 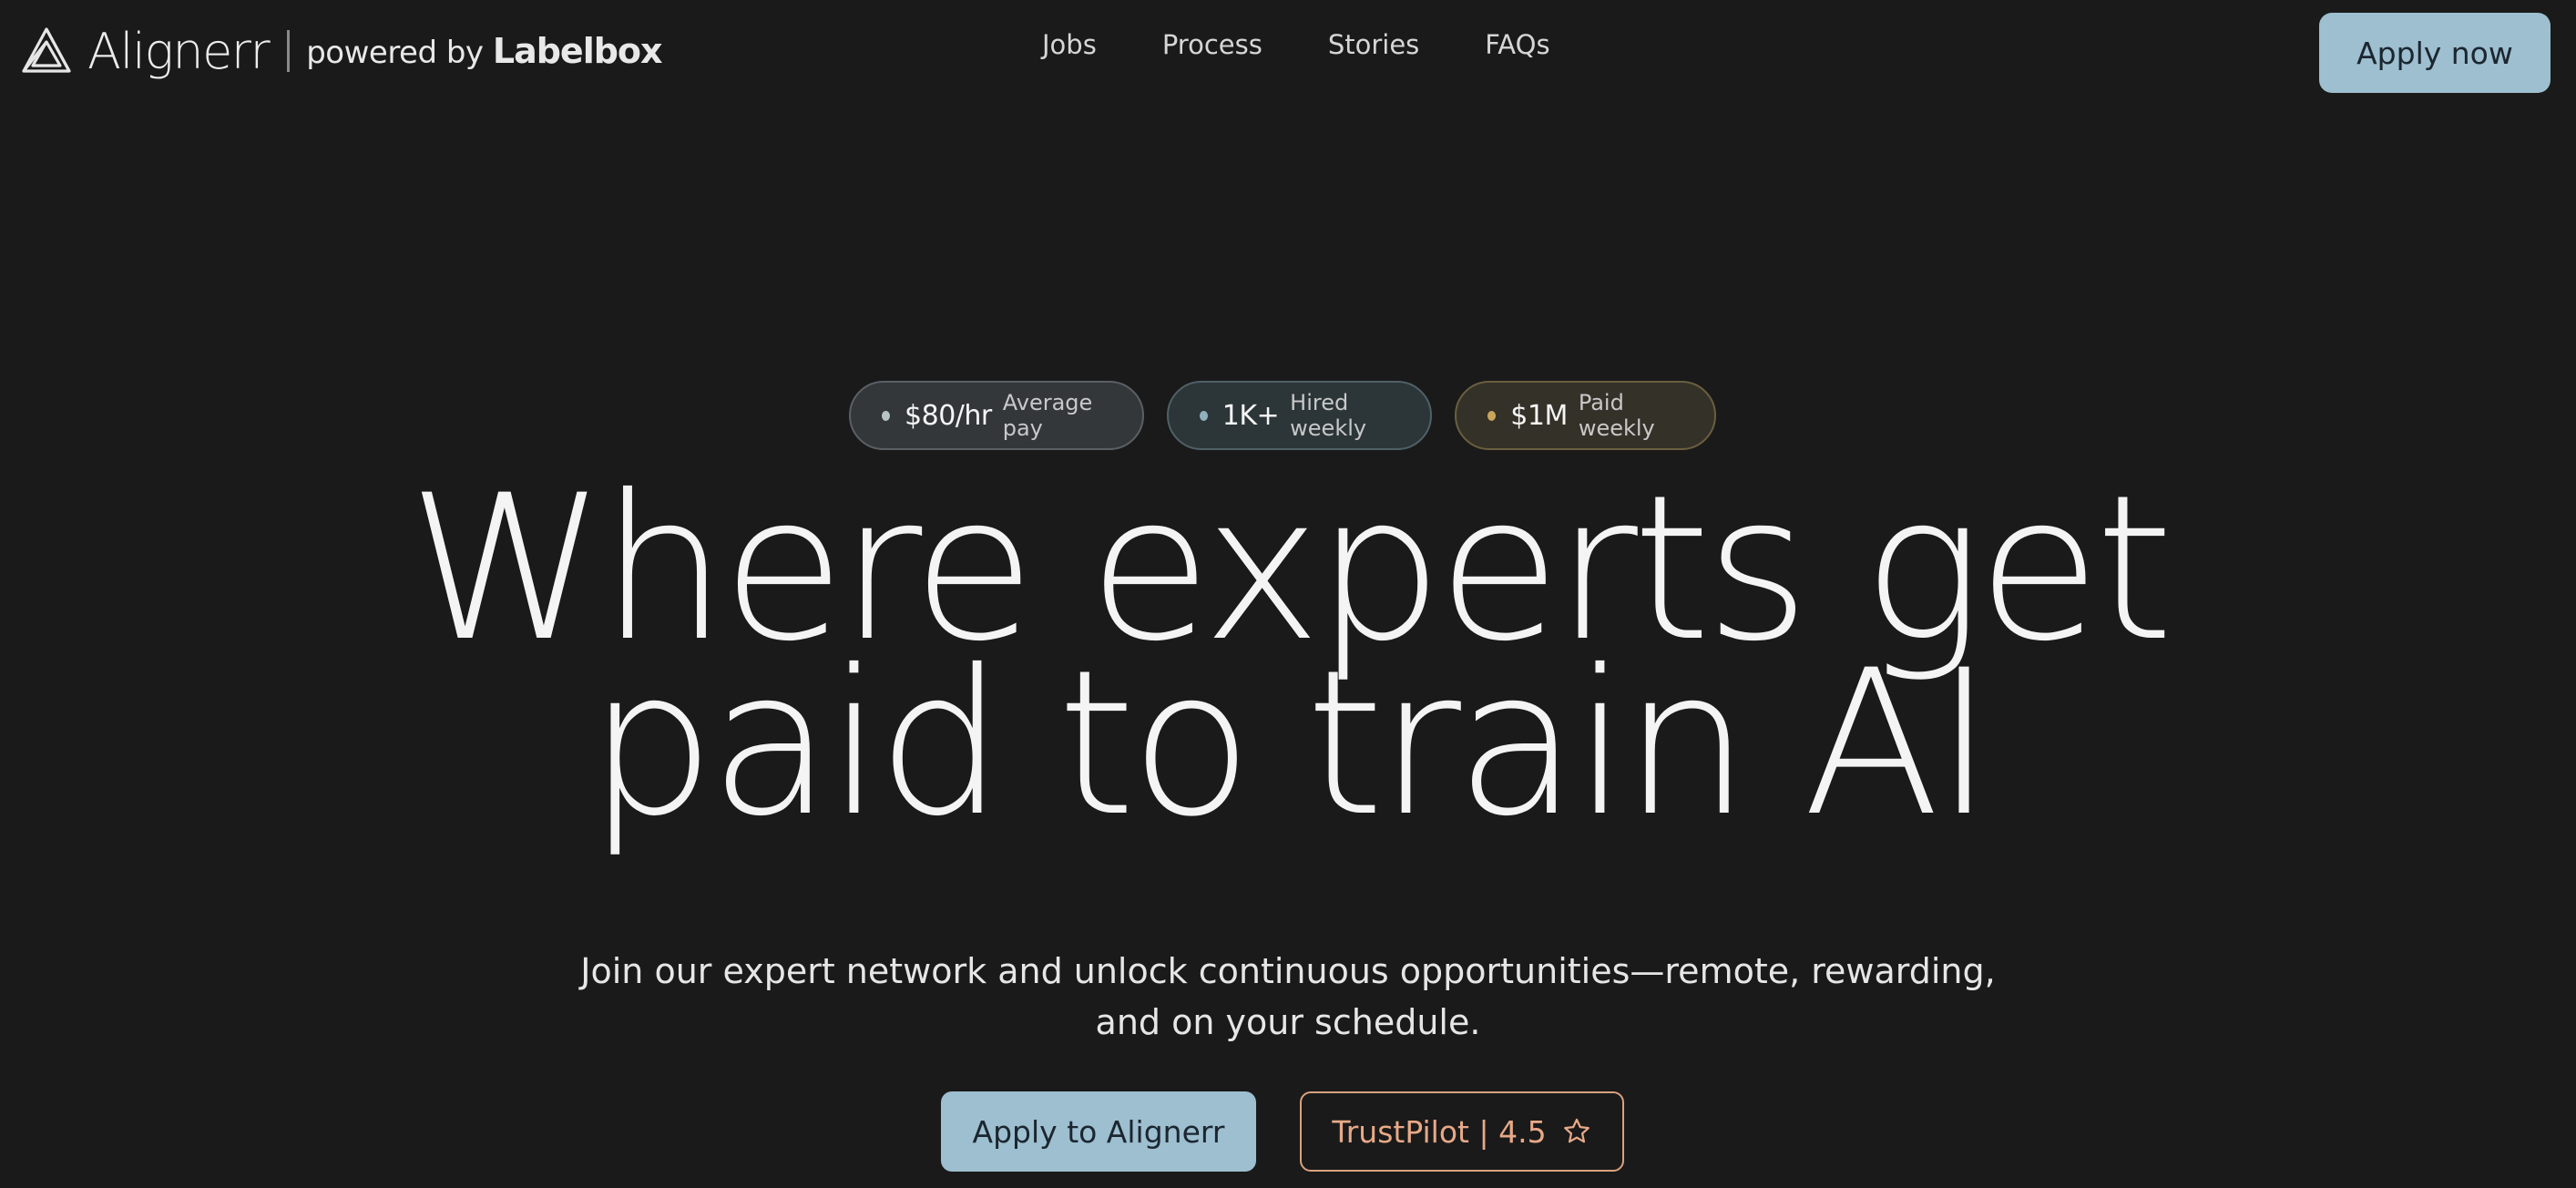 I want to click on powered-by-brand: Labelbox, so click(x=577, y=51).